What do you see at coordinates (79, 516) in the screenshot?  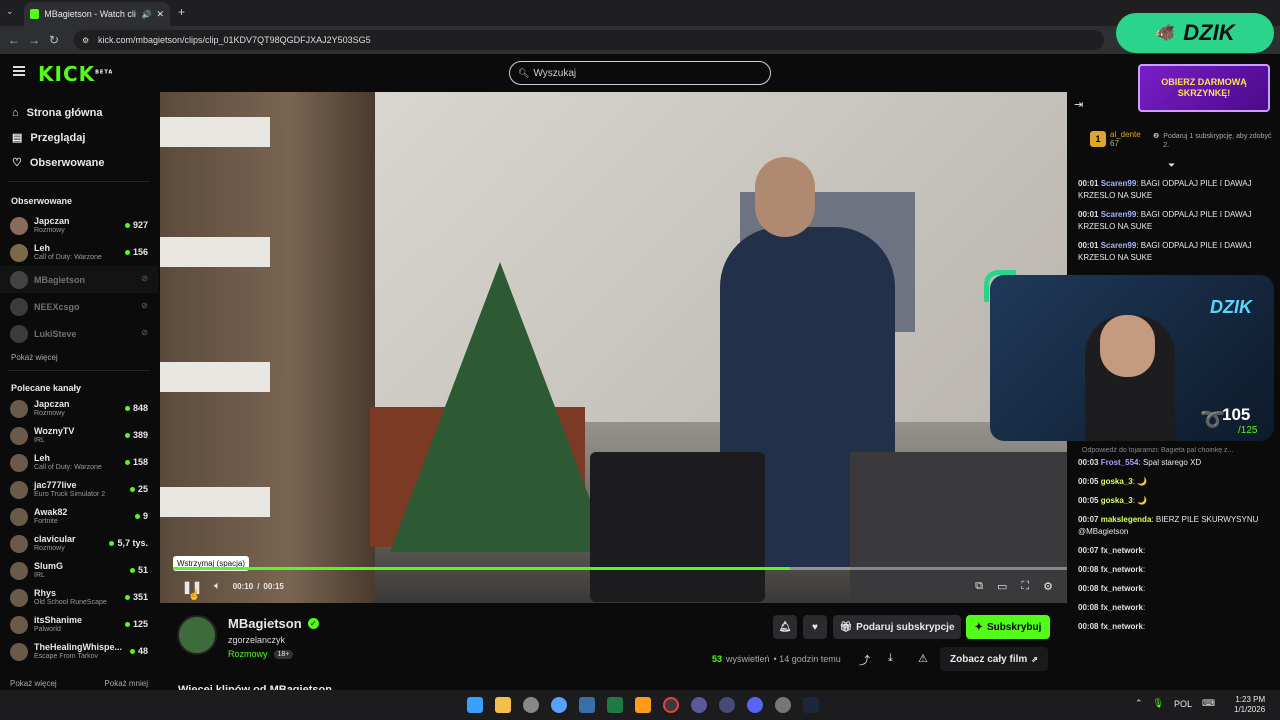 I see `recommended-channel: Awak82 Fortnite 9` at bounding box center [79, 516].